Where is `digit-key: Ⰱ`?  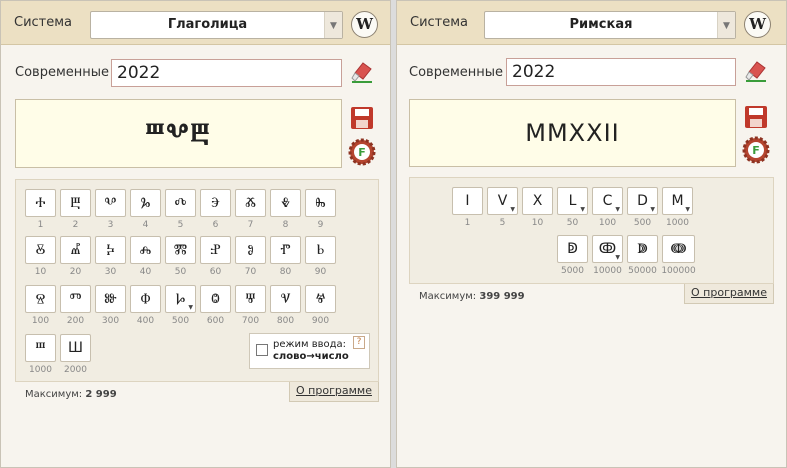 digit-key: Ⰱ is located at coordinates (75, 203).